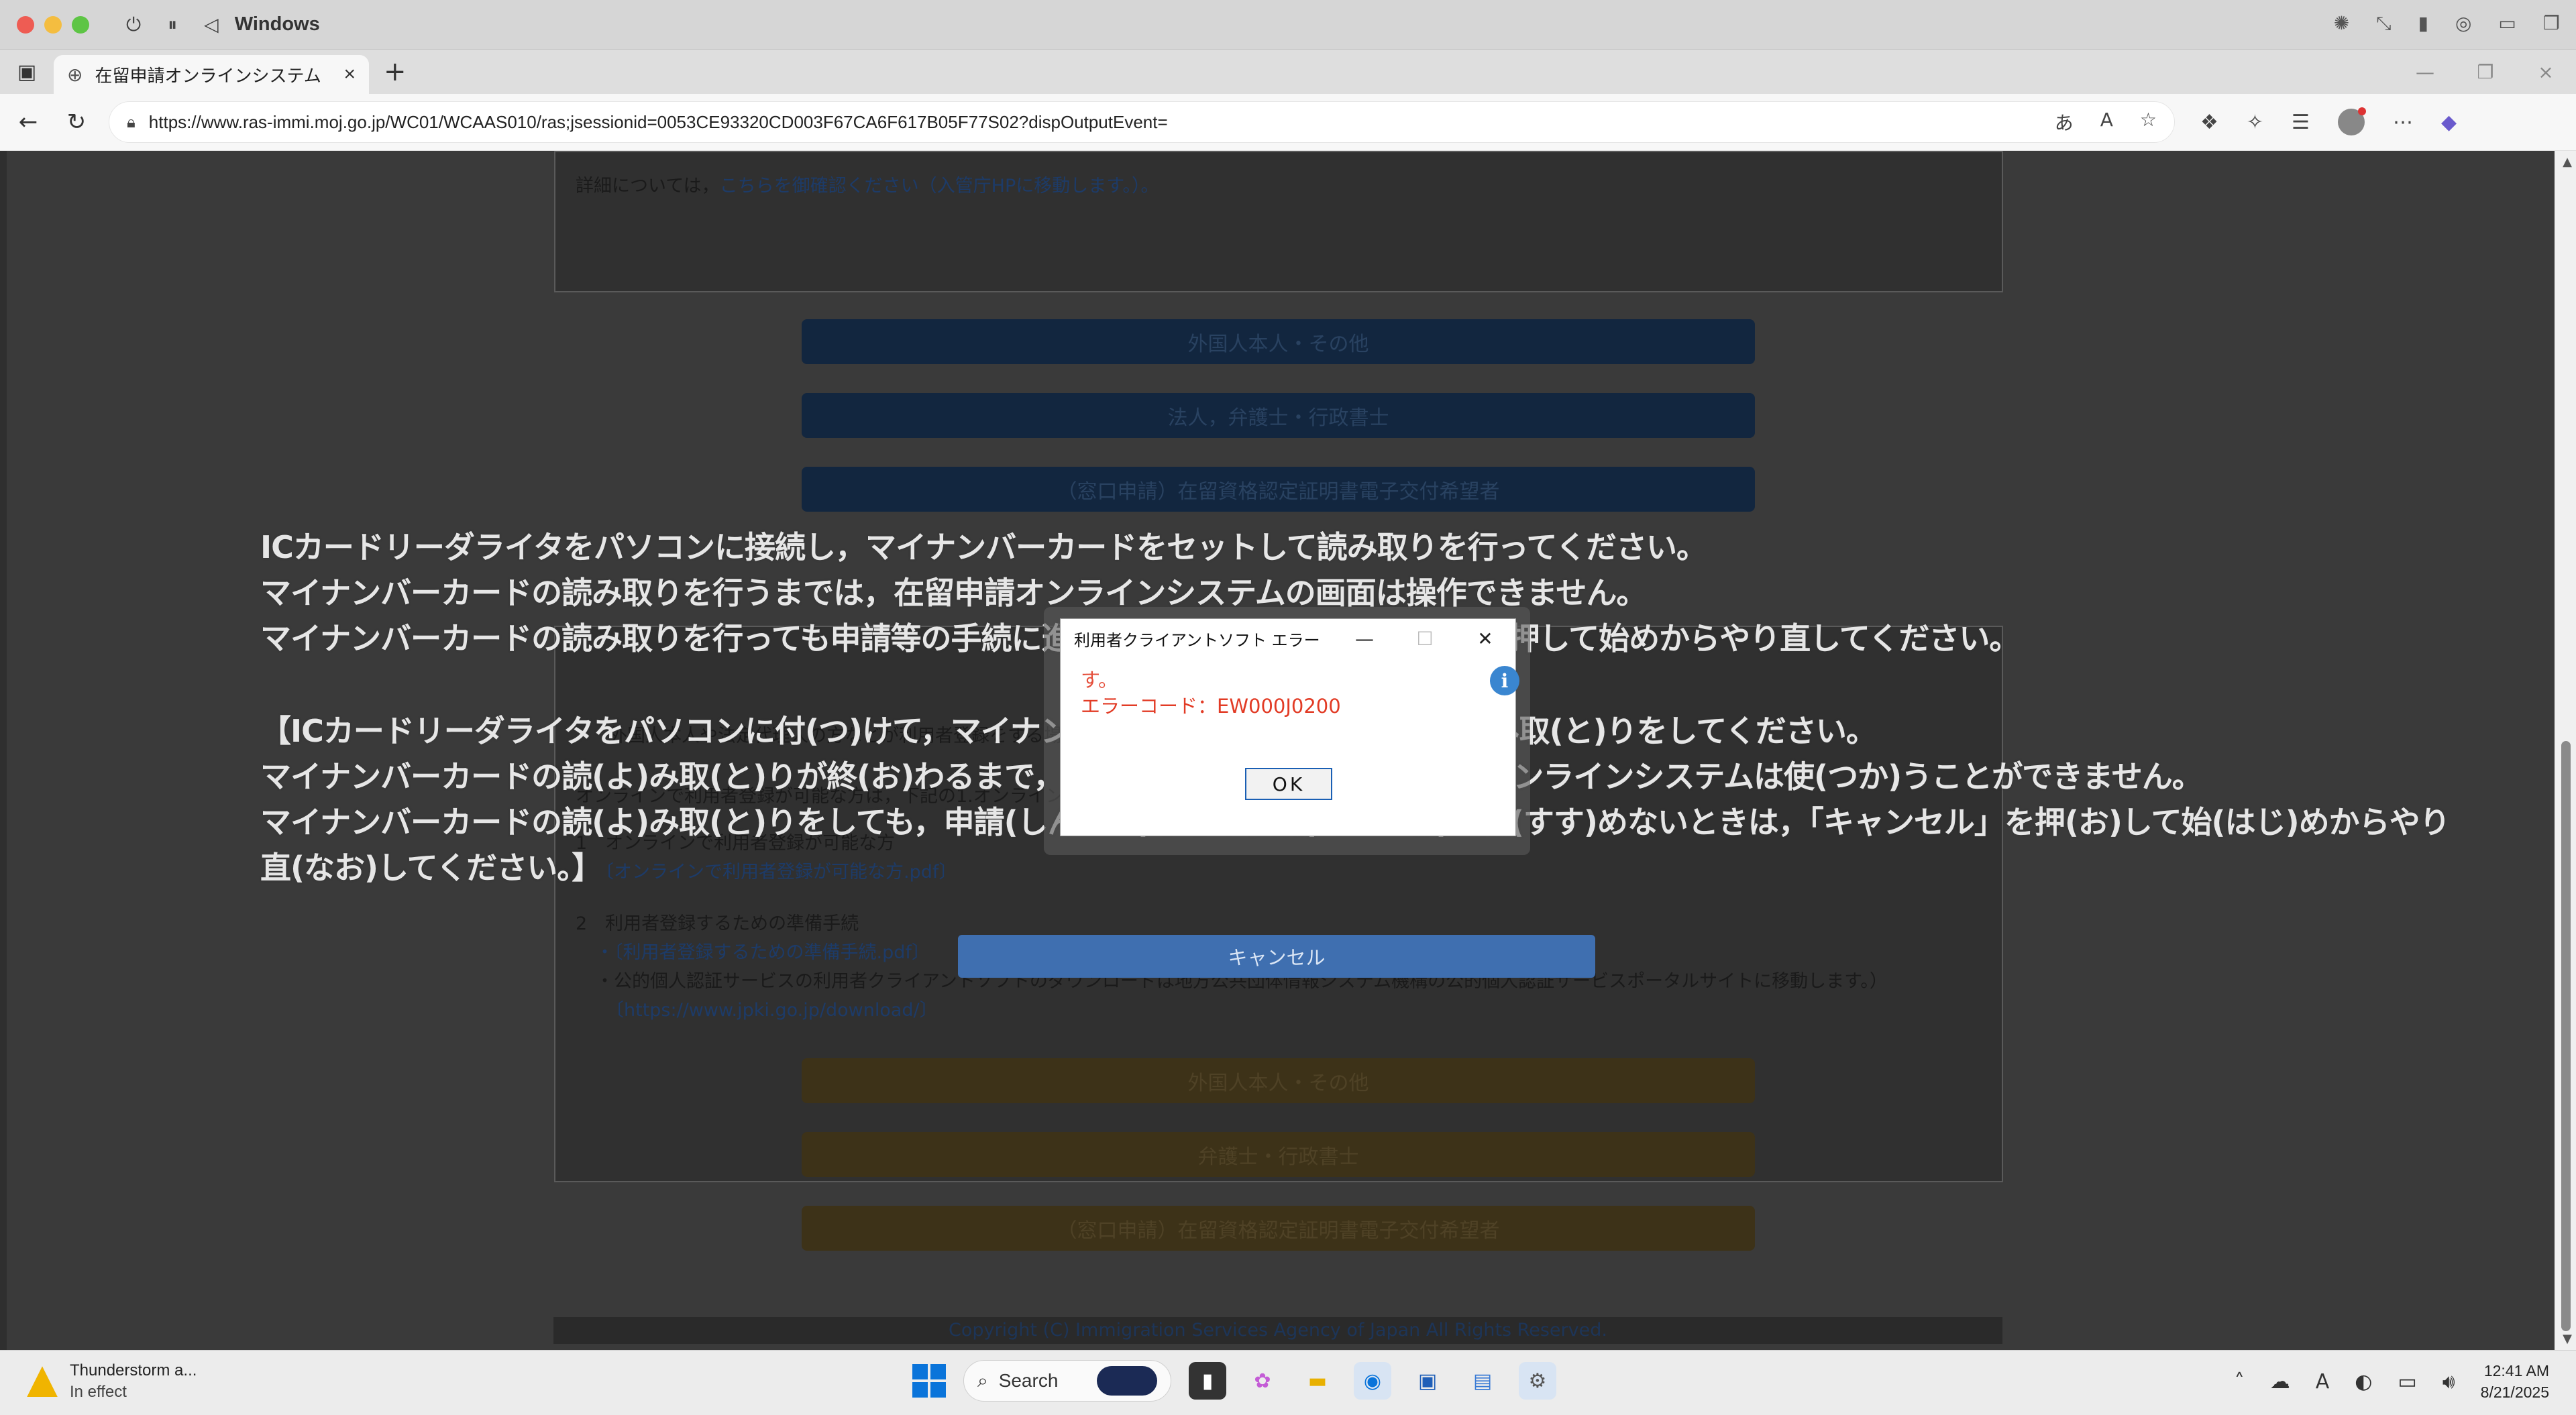 The image size is (2576, 1415). I want to click on more-icon: ⋯, so click(2403, 122).